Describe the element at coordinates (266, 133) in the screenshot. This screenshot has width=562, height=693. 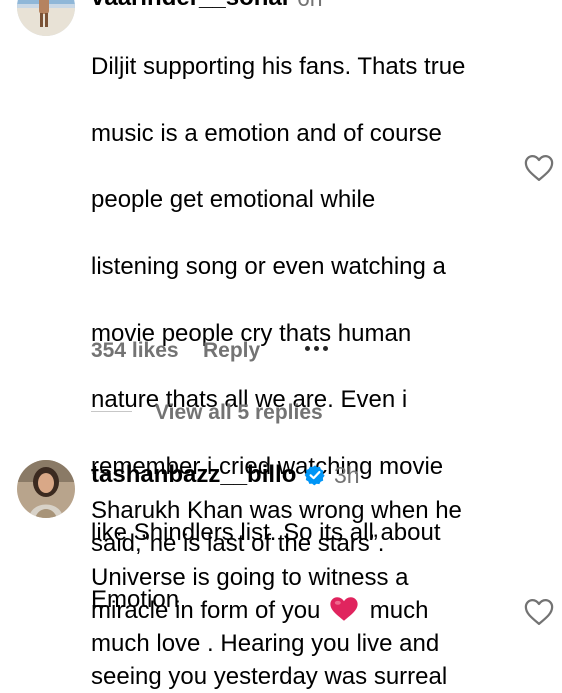
I see `comment-line: music is a emotion and of course` at that location.